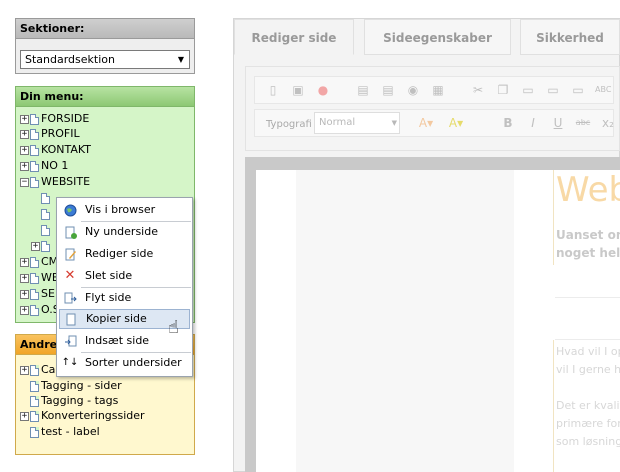 The width and height of the screenshot is (620, 472). I want to click on tree-item-label: SE, so click(48, 293).